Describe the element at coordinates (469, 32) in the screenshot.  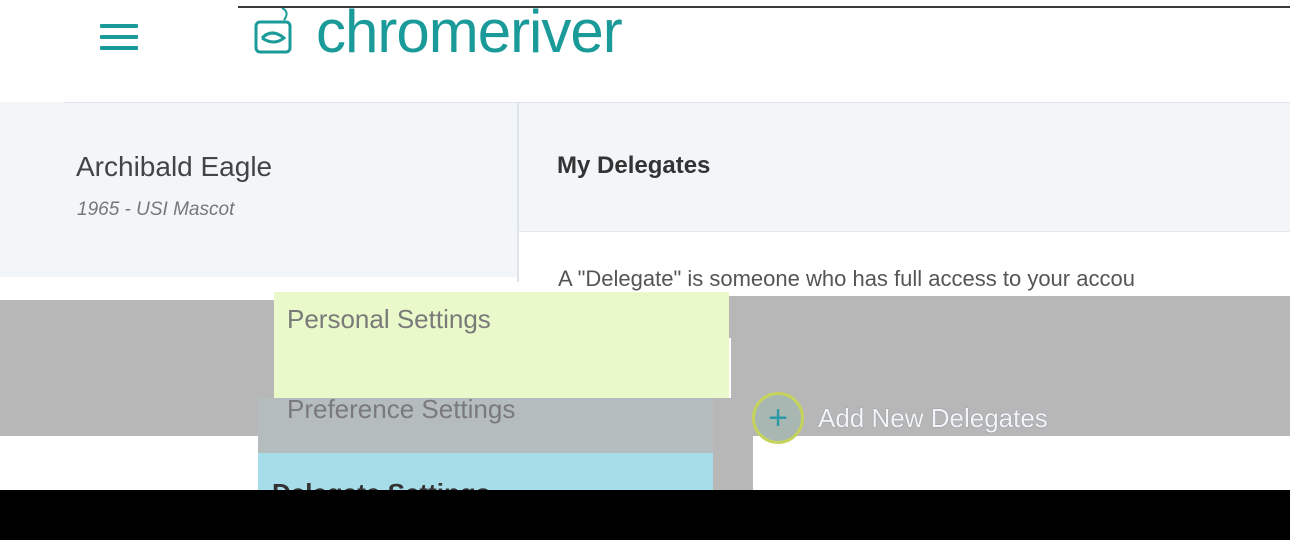
I see `brand-name: chromeriver` at that location.